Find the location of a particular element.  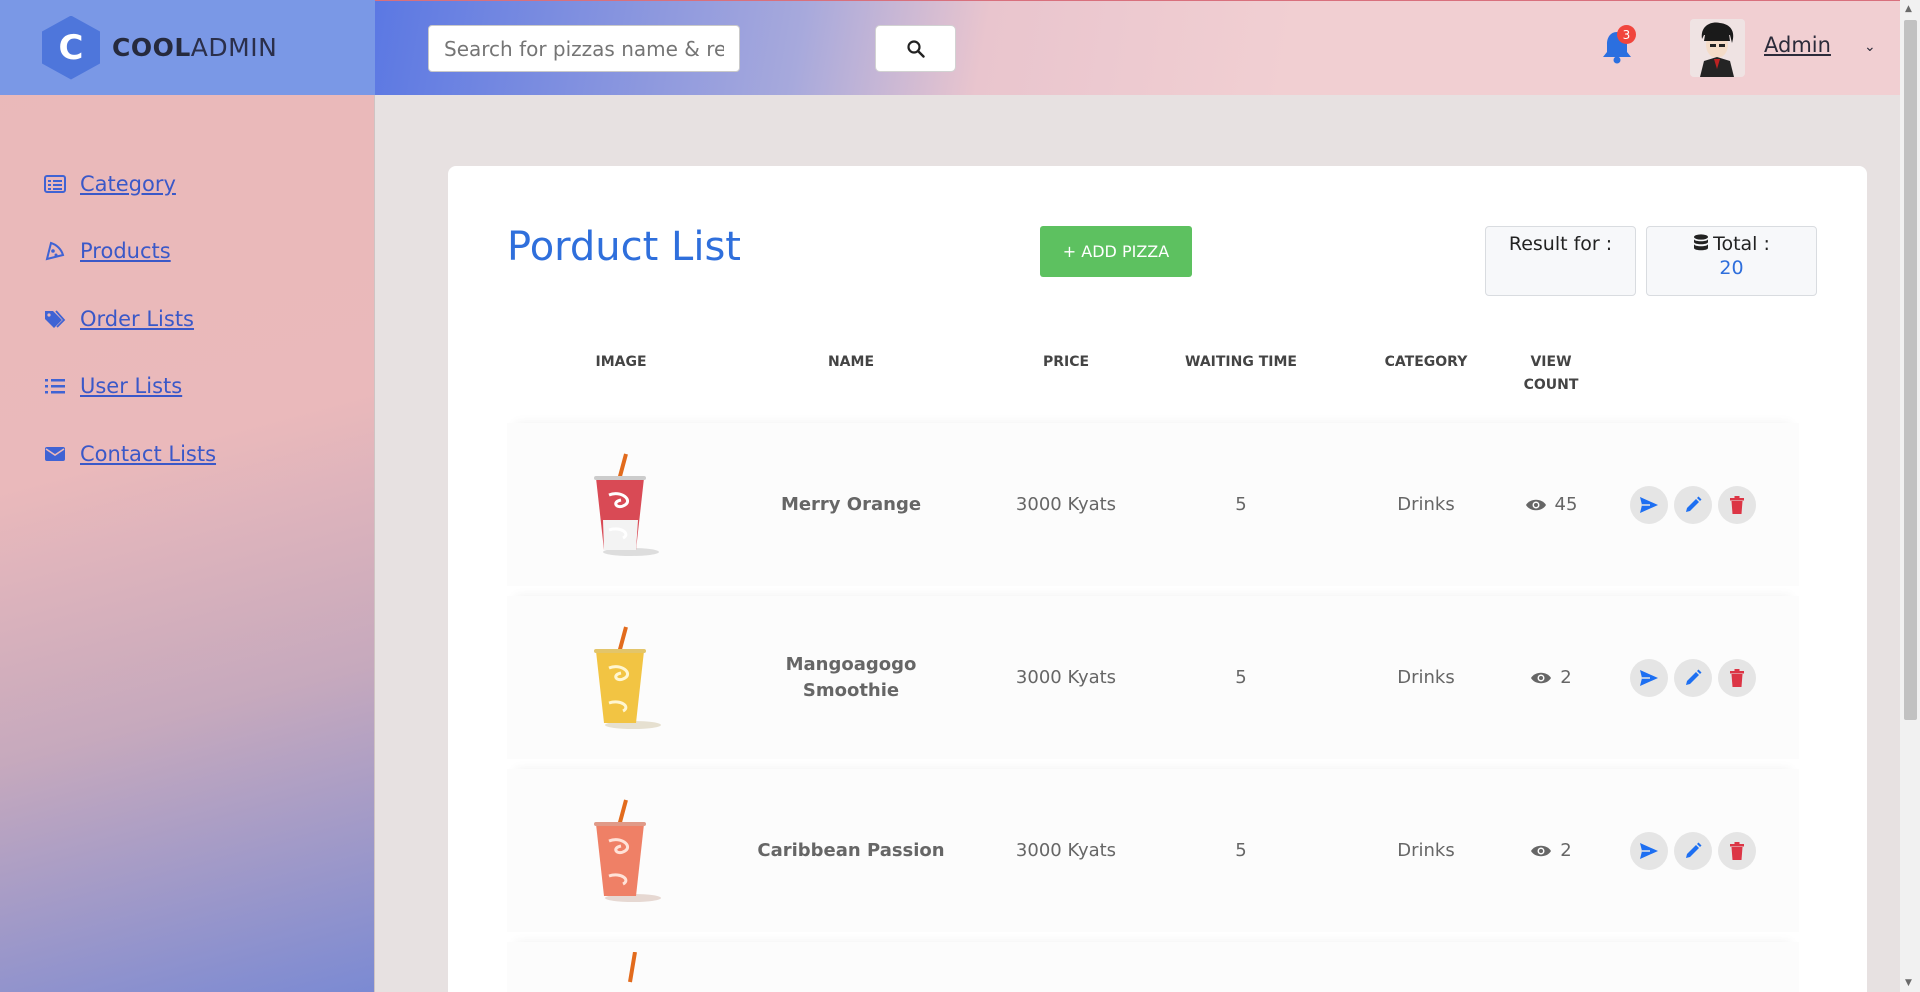

table-row is located at coordinates (1153, 967).